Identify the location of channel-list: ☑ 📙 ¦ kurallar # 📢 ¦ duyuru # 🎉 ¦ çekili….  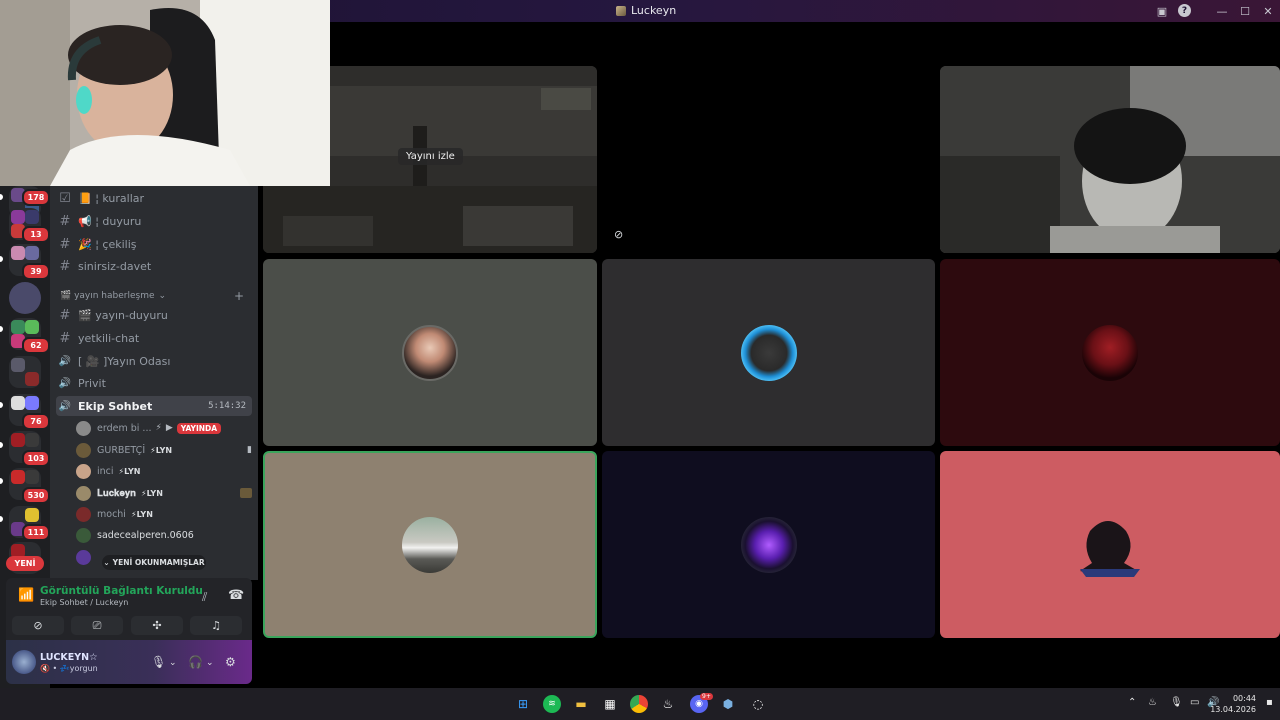
(154, 383).